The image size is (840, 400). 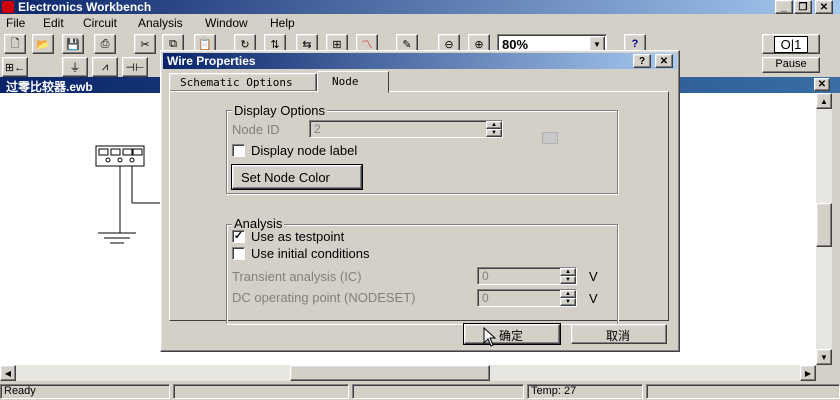 What do you see at coordinates (808, 373) in the screenshot?
I see `scroll-right-button: ▶` at bounding box center [808, 373].